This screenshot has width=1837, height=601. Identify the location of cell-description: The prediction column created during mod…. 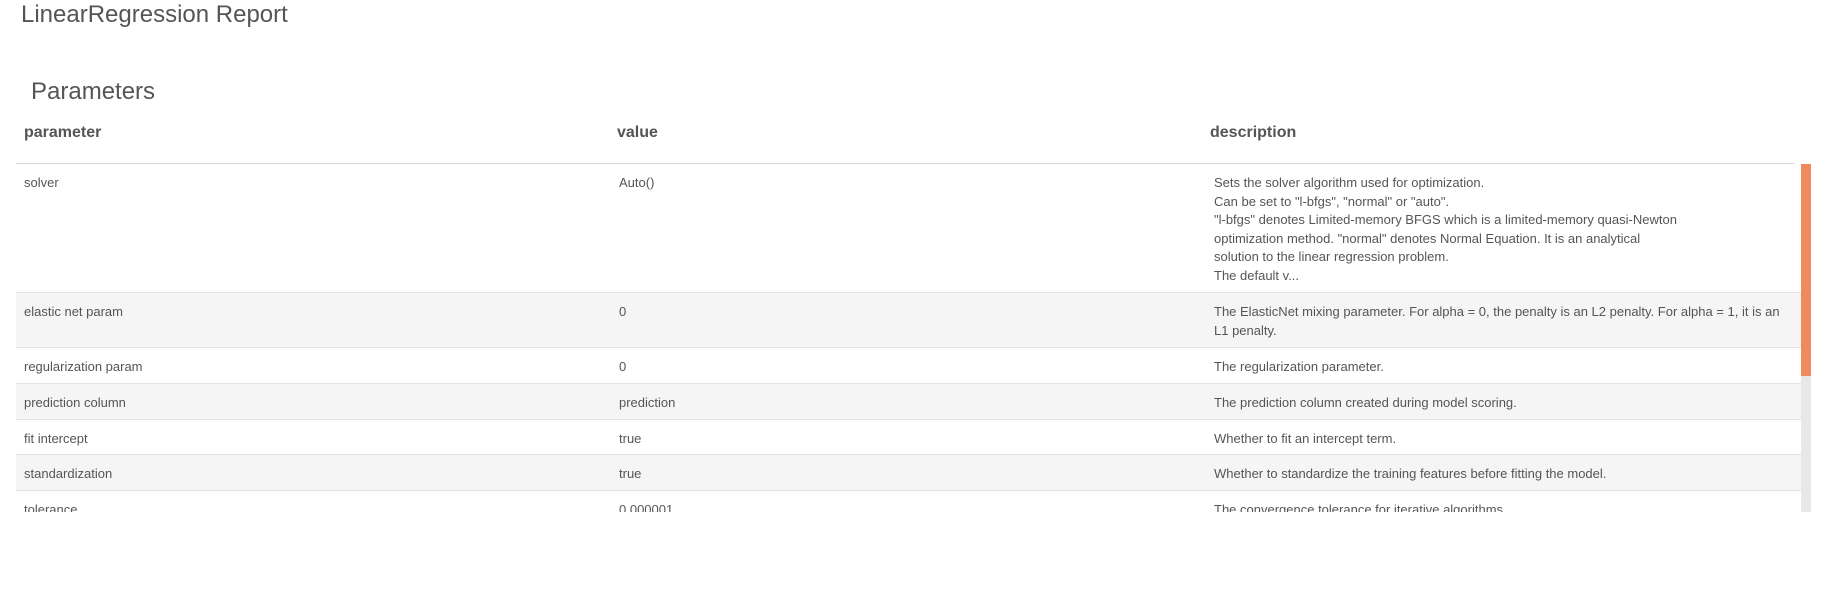
(1365, 402).